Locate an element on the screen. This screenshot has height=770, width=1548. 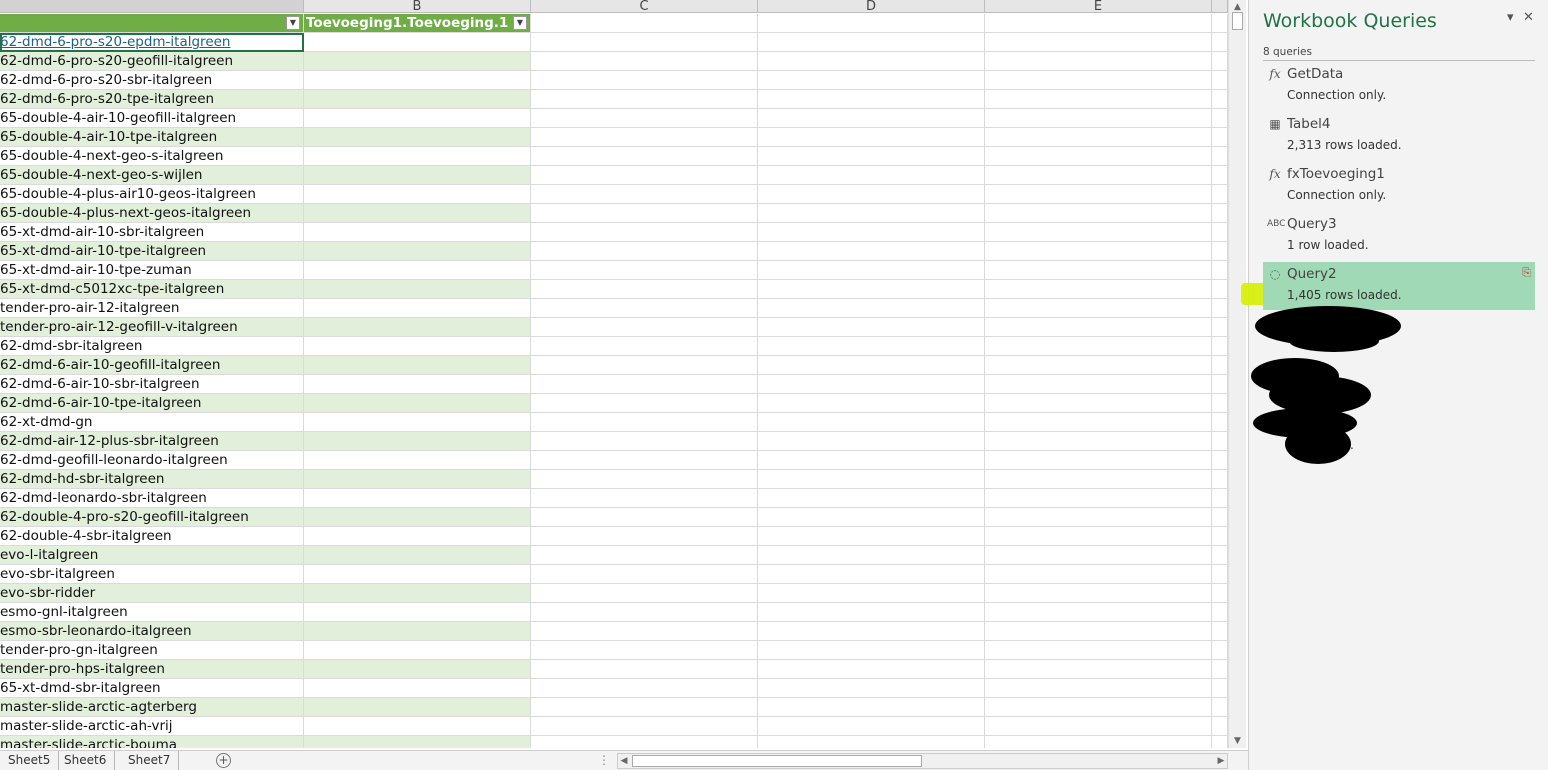
cell: 62-dmd-6-air-10-tpe-italgreen is located at coordinates (152, 403).